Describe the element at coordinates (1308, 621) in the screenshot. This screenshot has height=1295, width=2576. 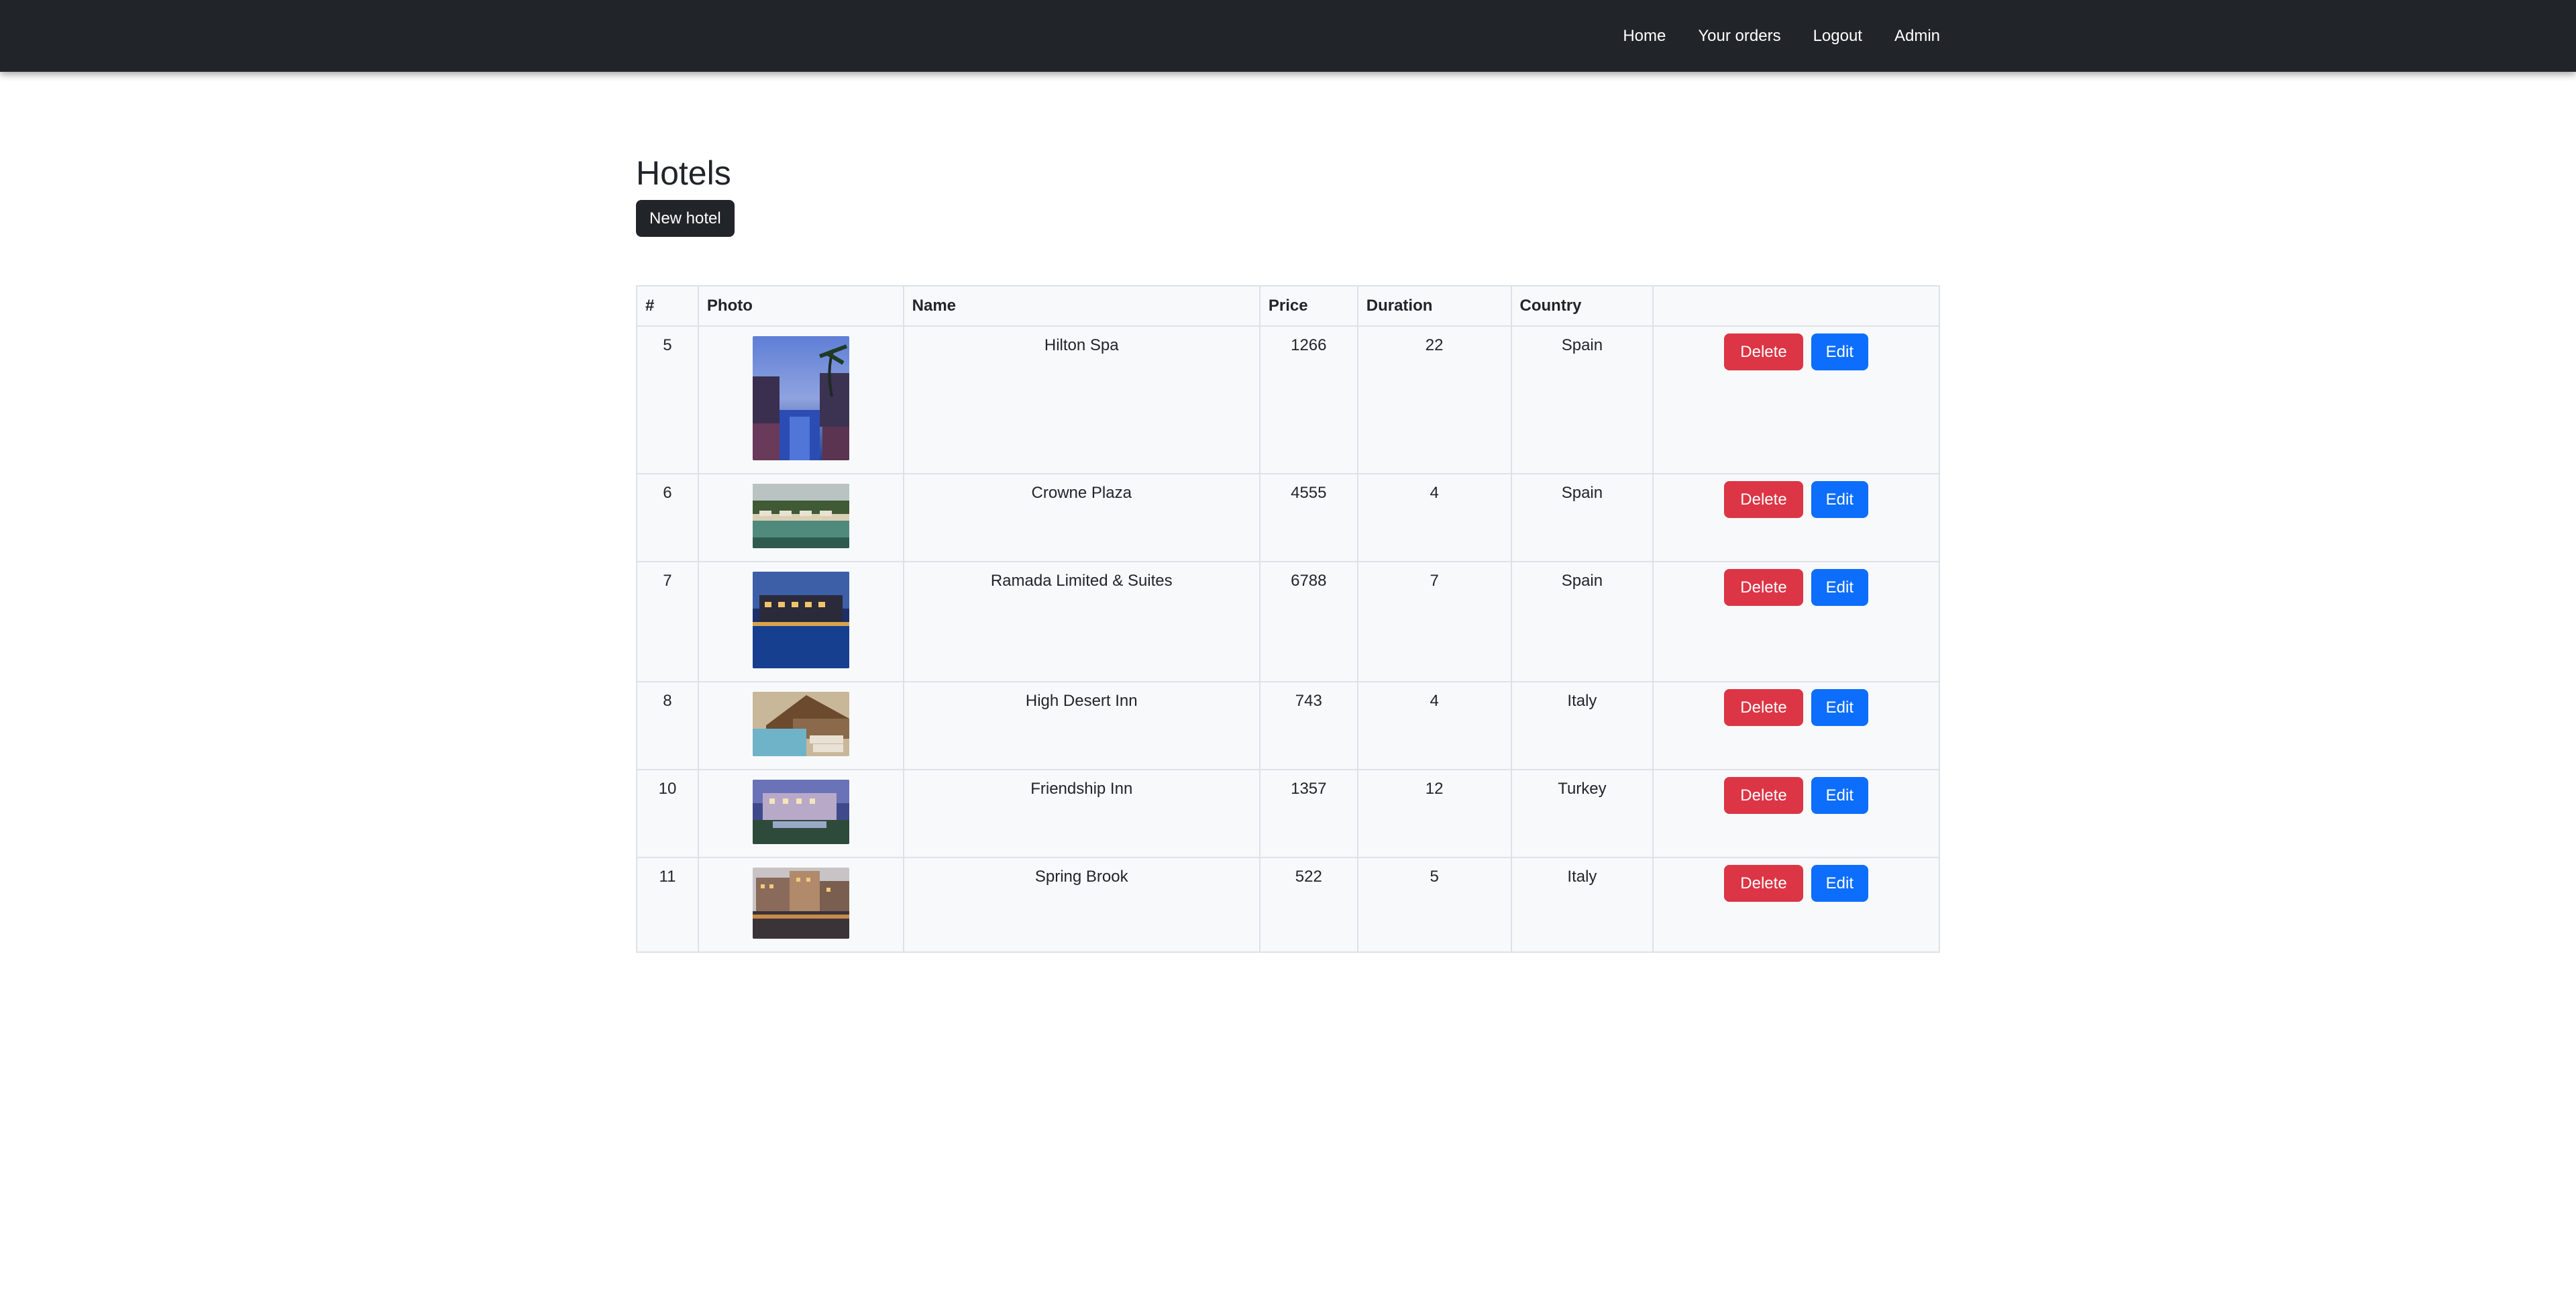
I see `cell-price: 6788` at that location.